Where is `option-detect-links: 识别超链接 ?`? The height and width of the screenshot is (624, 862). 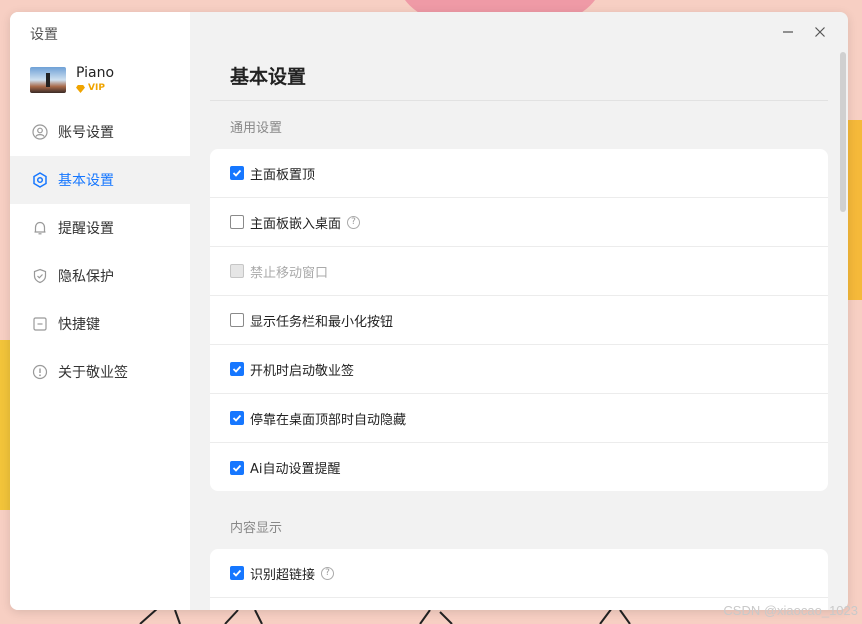
option-detect-links: 识别超链接 ? is located at coordinates (519, 573).